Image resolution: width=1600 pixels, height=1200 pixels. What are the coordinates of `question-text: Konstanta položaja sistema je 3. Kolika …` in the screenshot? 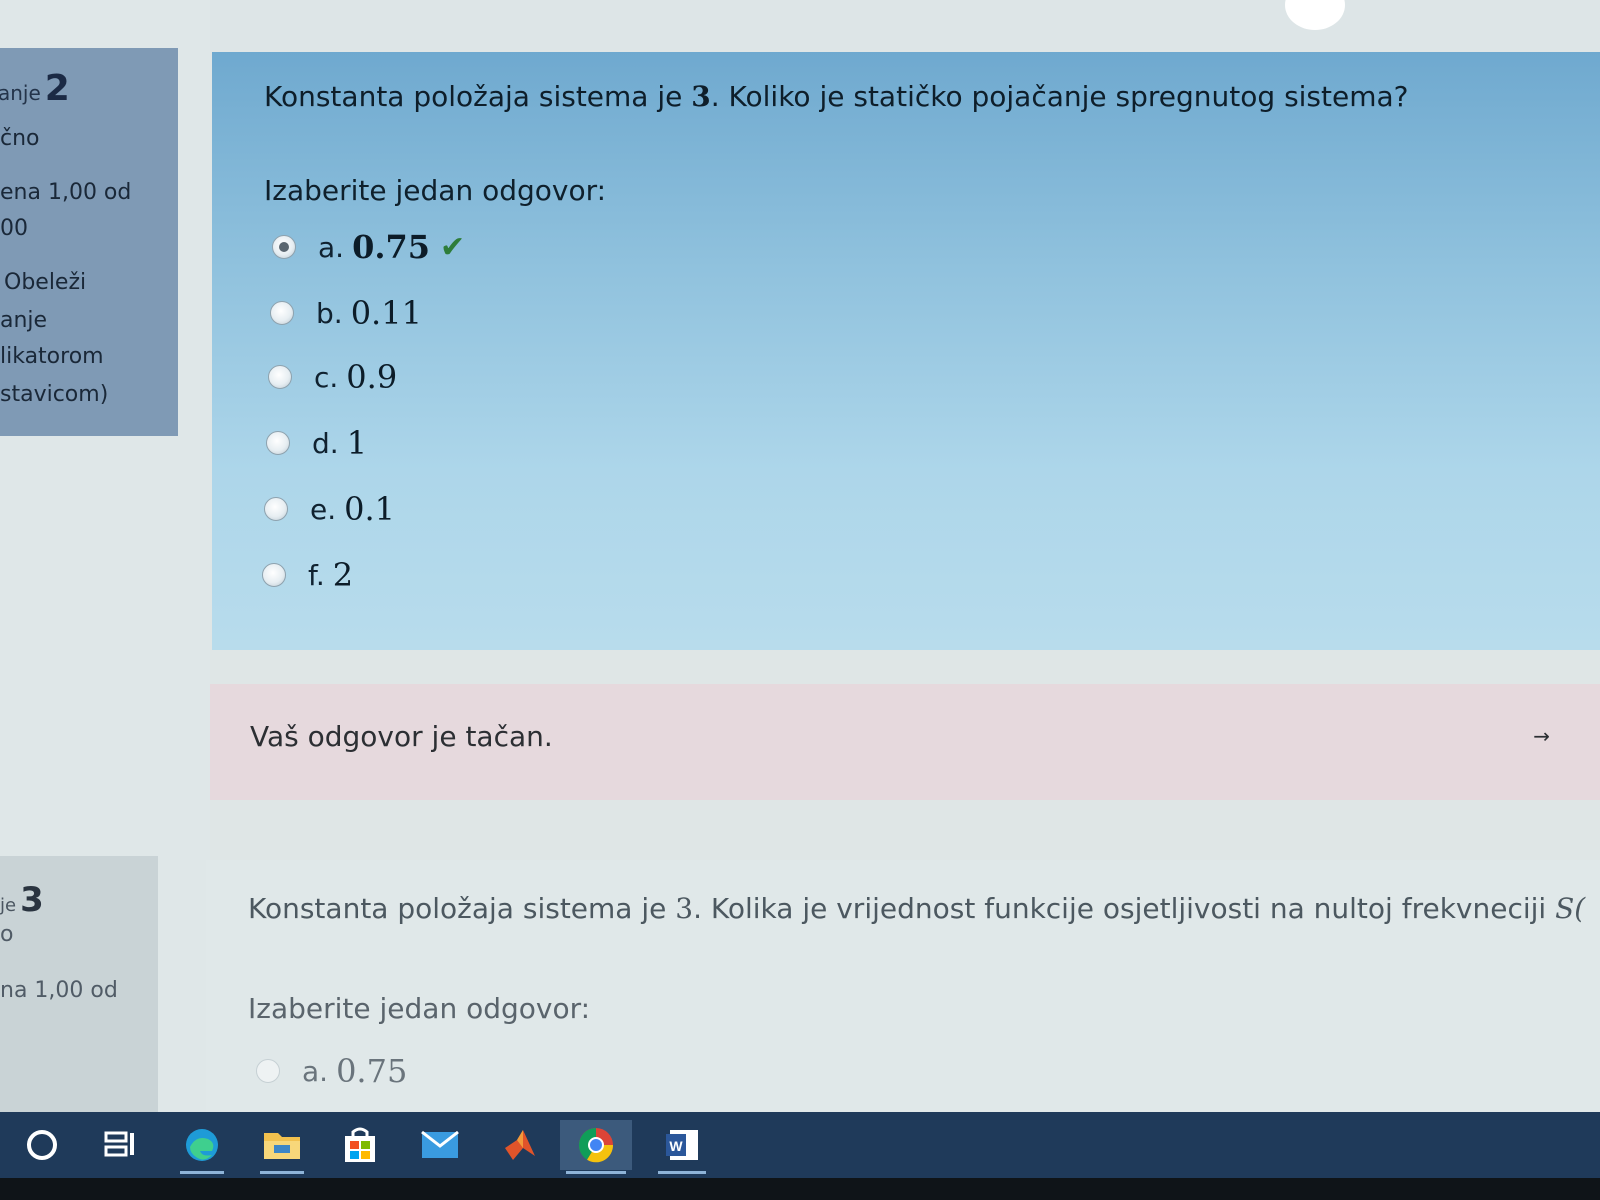 It's located at (916, 908).